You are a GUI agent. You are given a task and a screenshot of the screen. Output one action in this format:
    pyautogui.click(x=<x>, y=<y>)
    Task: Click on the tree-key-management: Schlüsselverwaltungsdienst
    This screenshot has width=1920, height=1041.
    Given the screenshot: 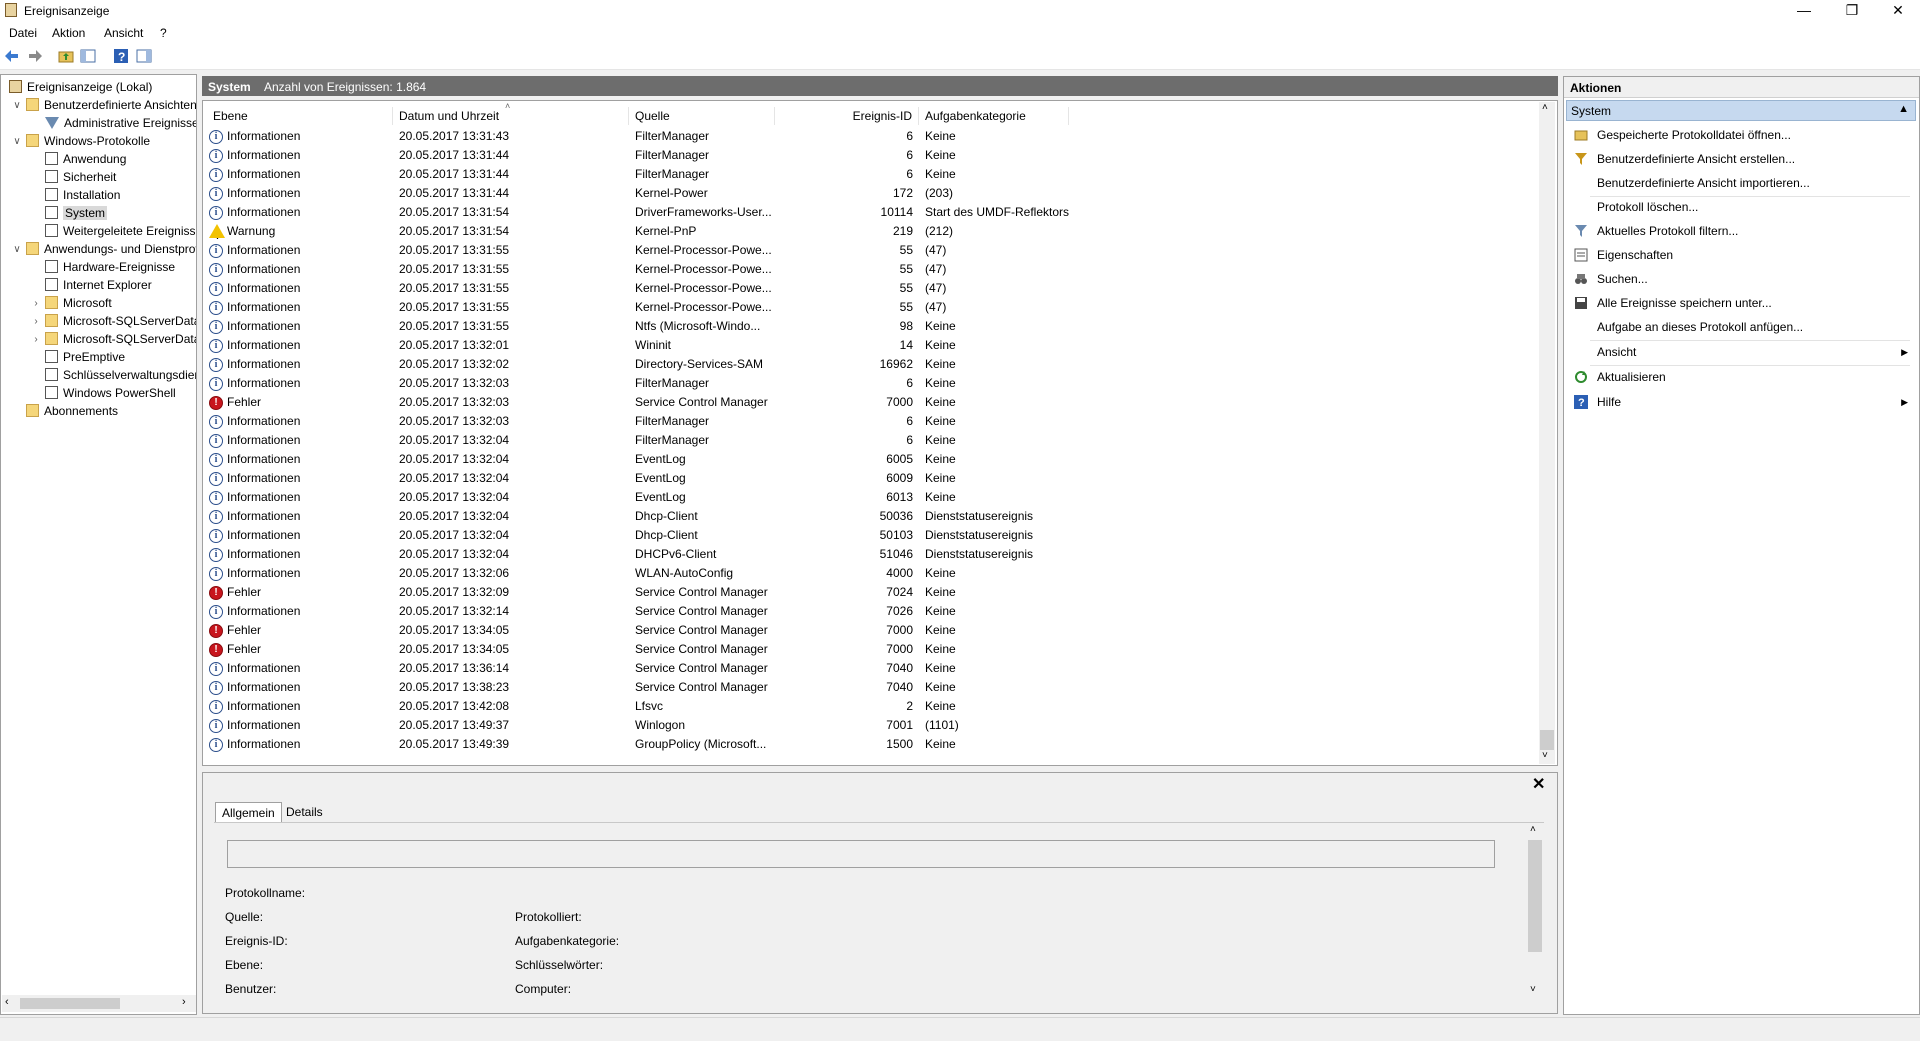 What is the action you would take?
    pyautogui.click(x=120, y=375)
    